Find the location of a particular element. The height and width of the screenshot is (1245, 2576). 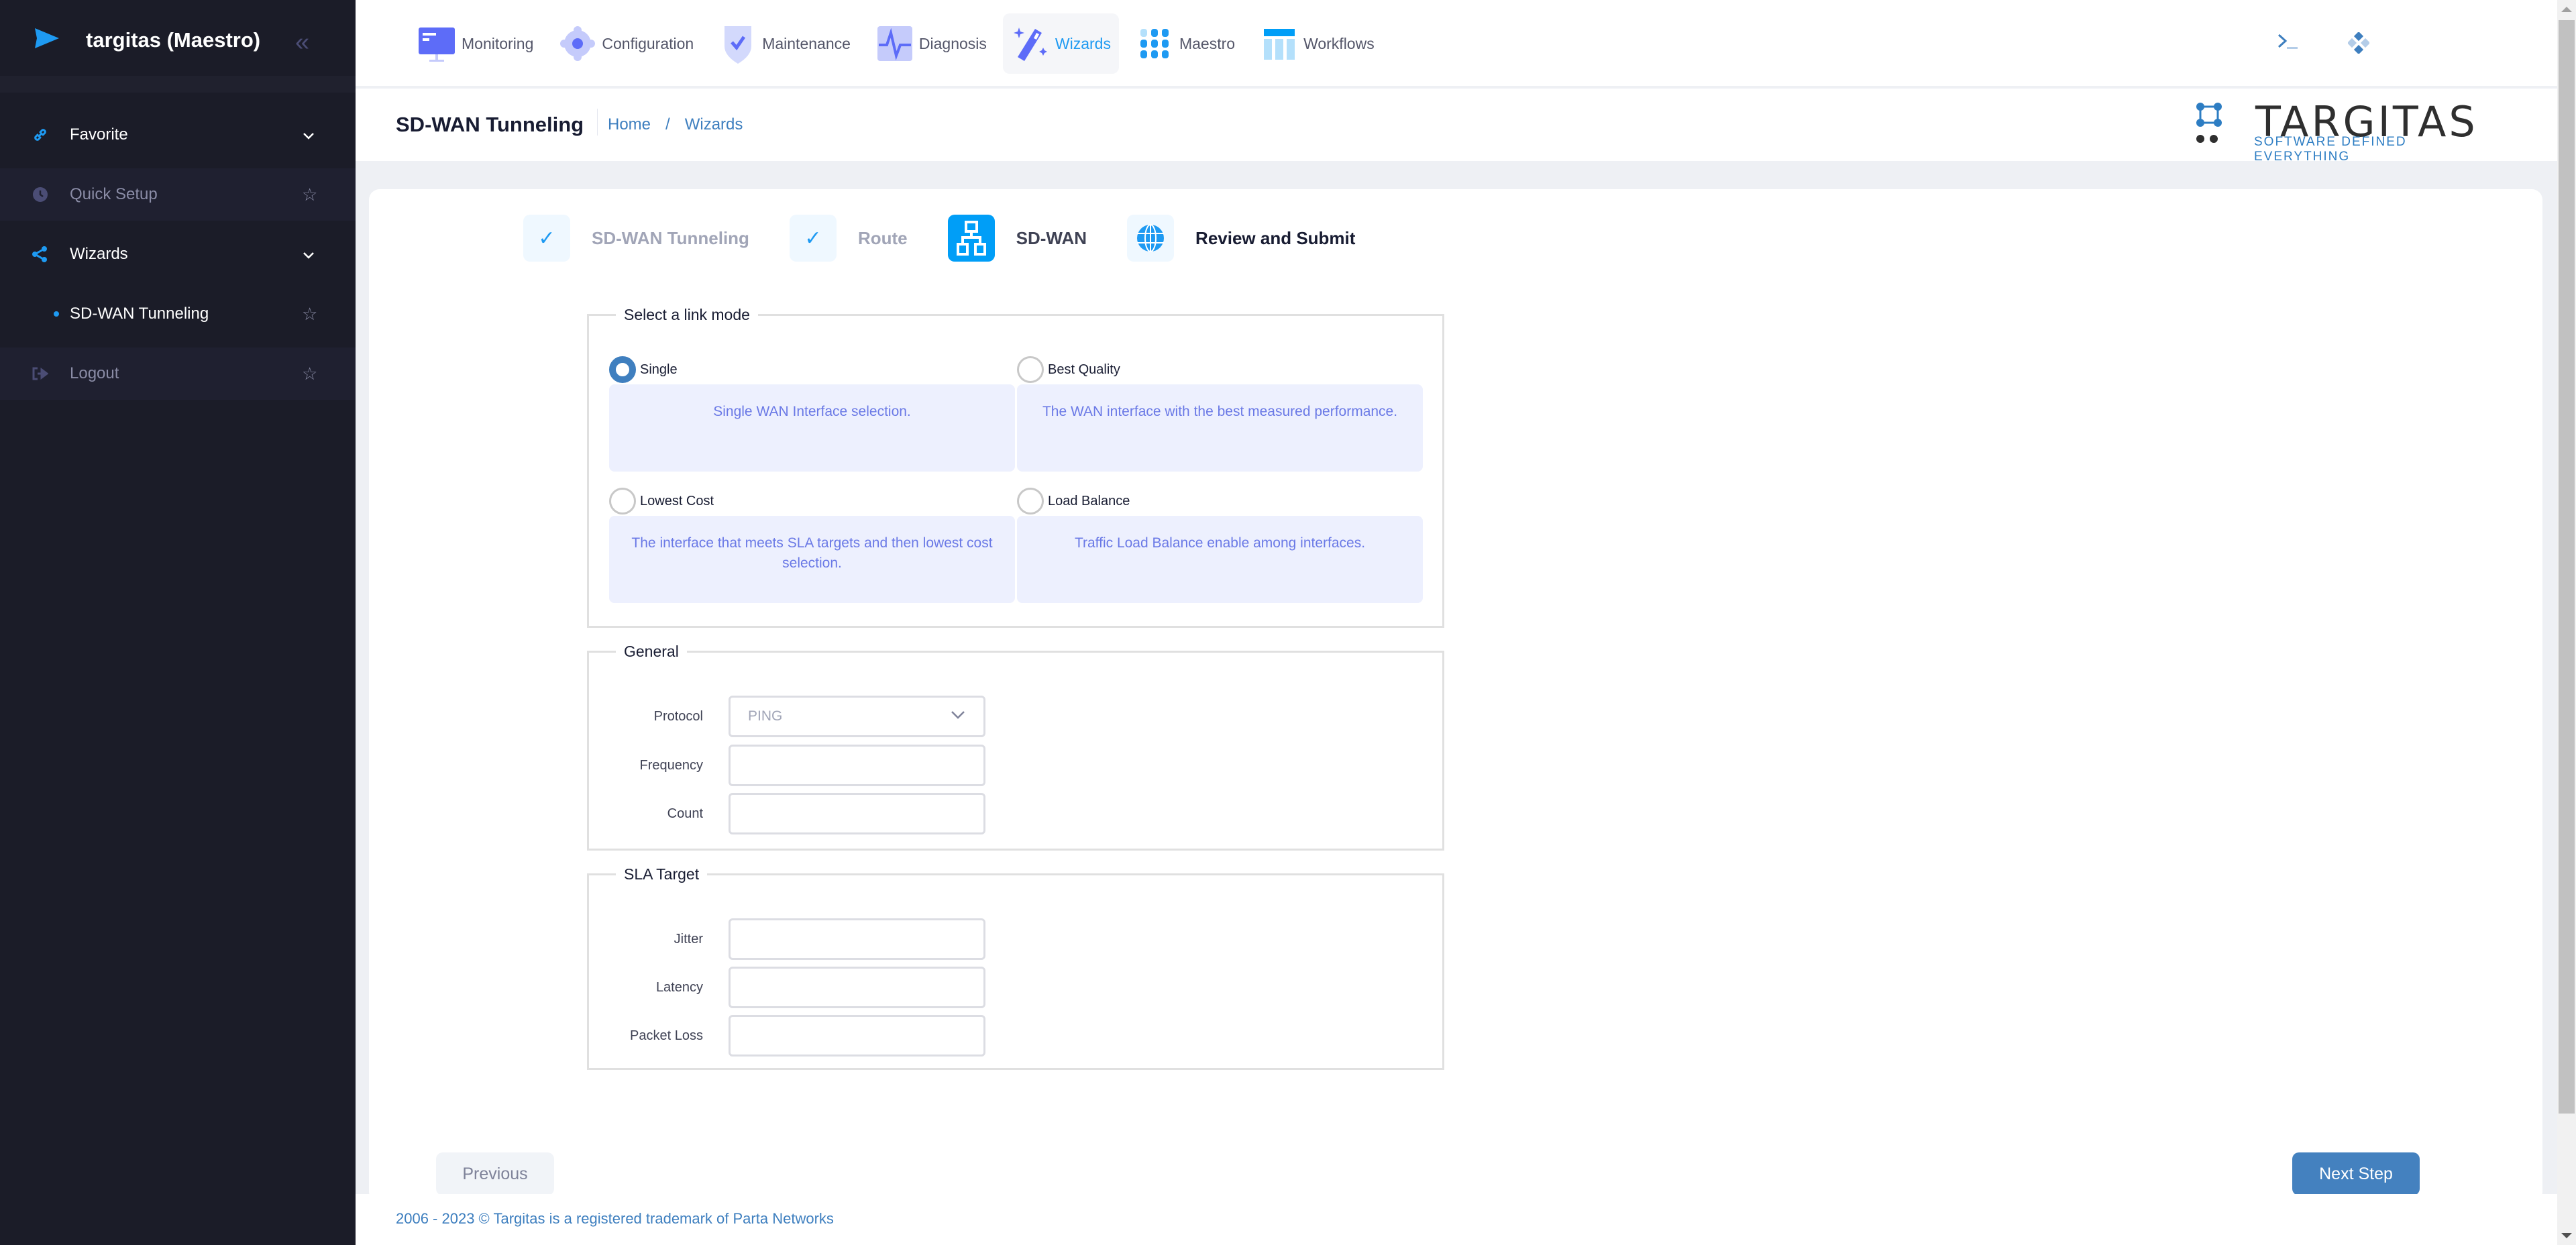

logo-mark-icon is located at coordinates (2209, 123).